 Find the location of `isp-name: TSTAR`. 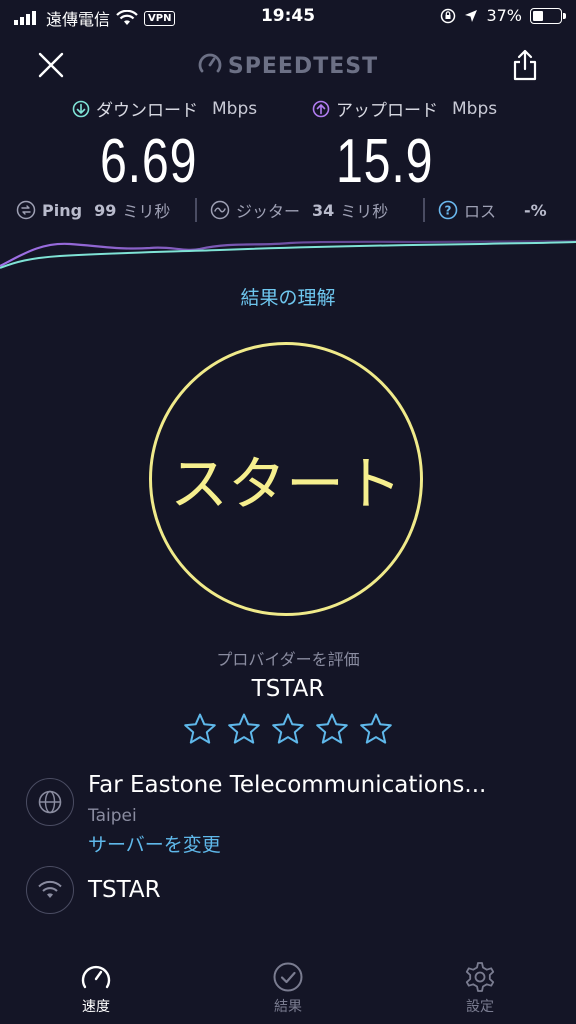

isp-name: TSTAR is located at coordinates (124, 890).